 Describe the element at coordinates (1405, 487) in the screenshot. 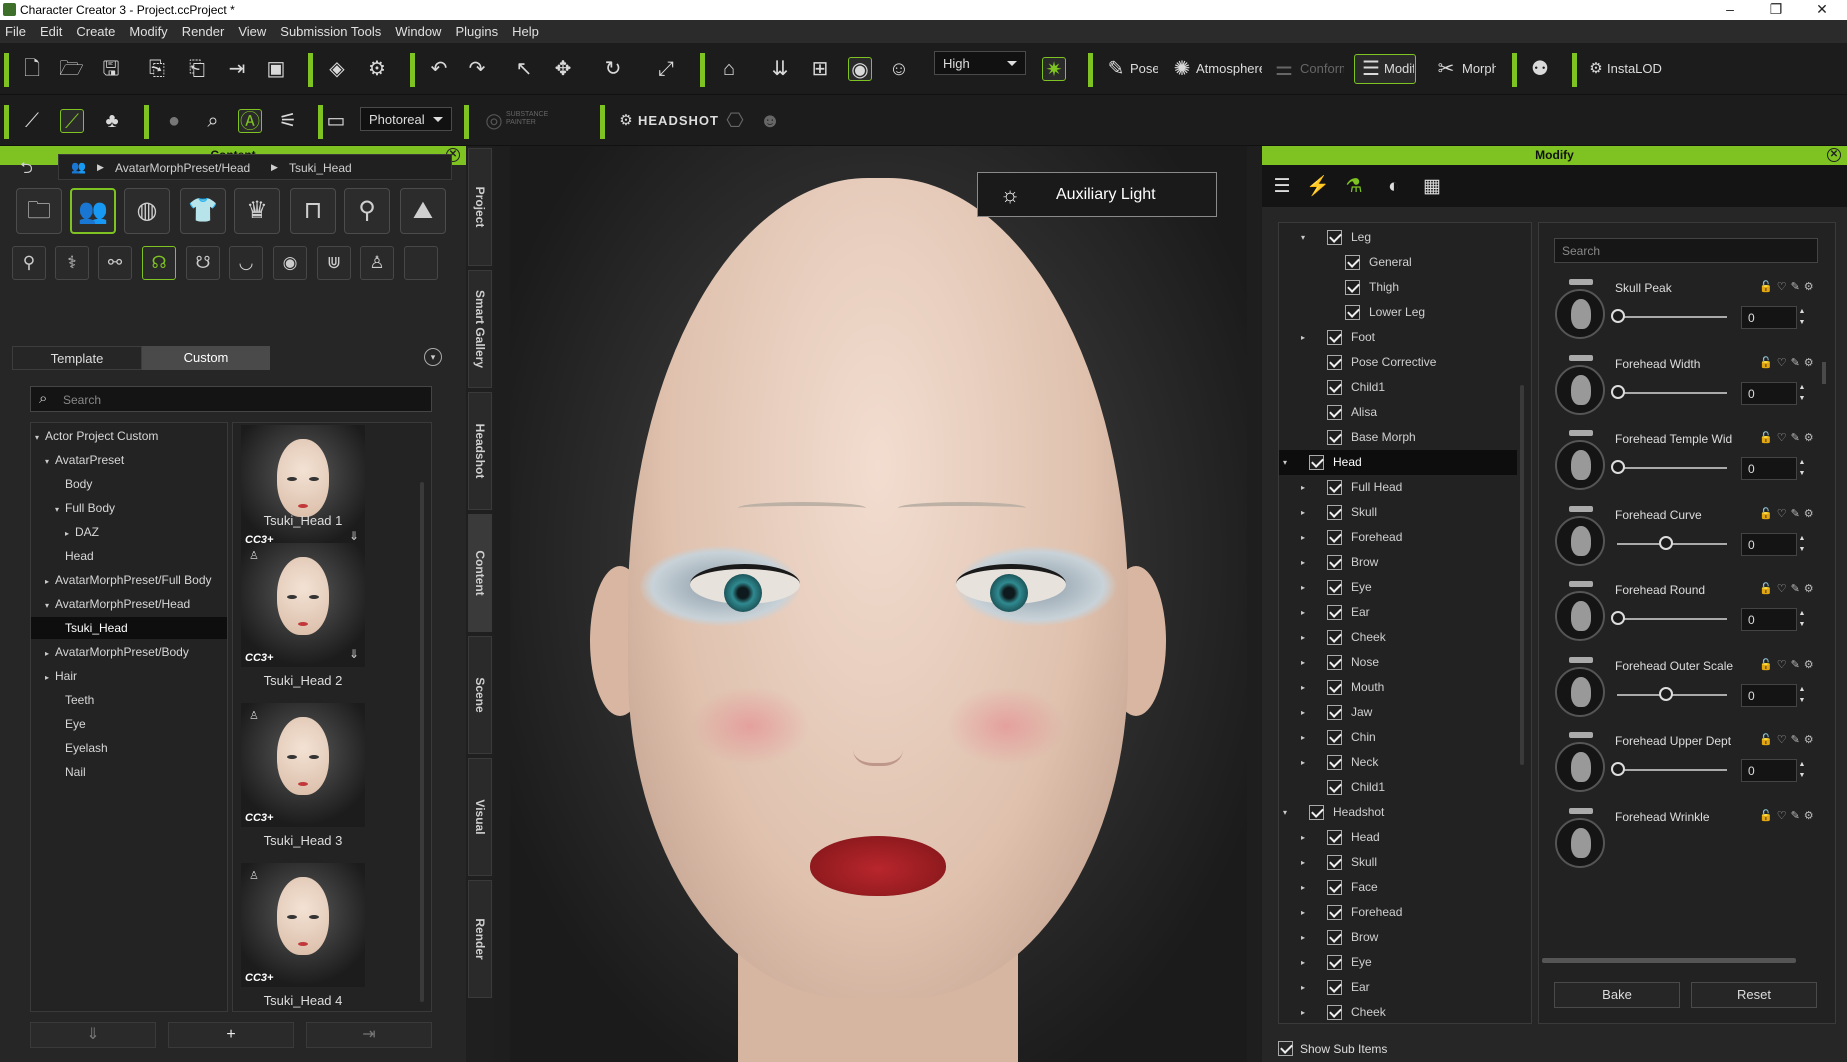

I see `morph-tree-item: ▸ Full Head` at that location.